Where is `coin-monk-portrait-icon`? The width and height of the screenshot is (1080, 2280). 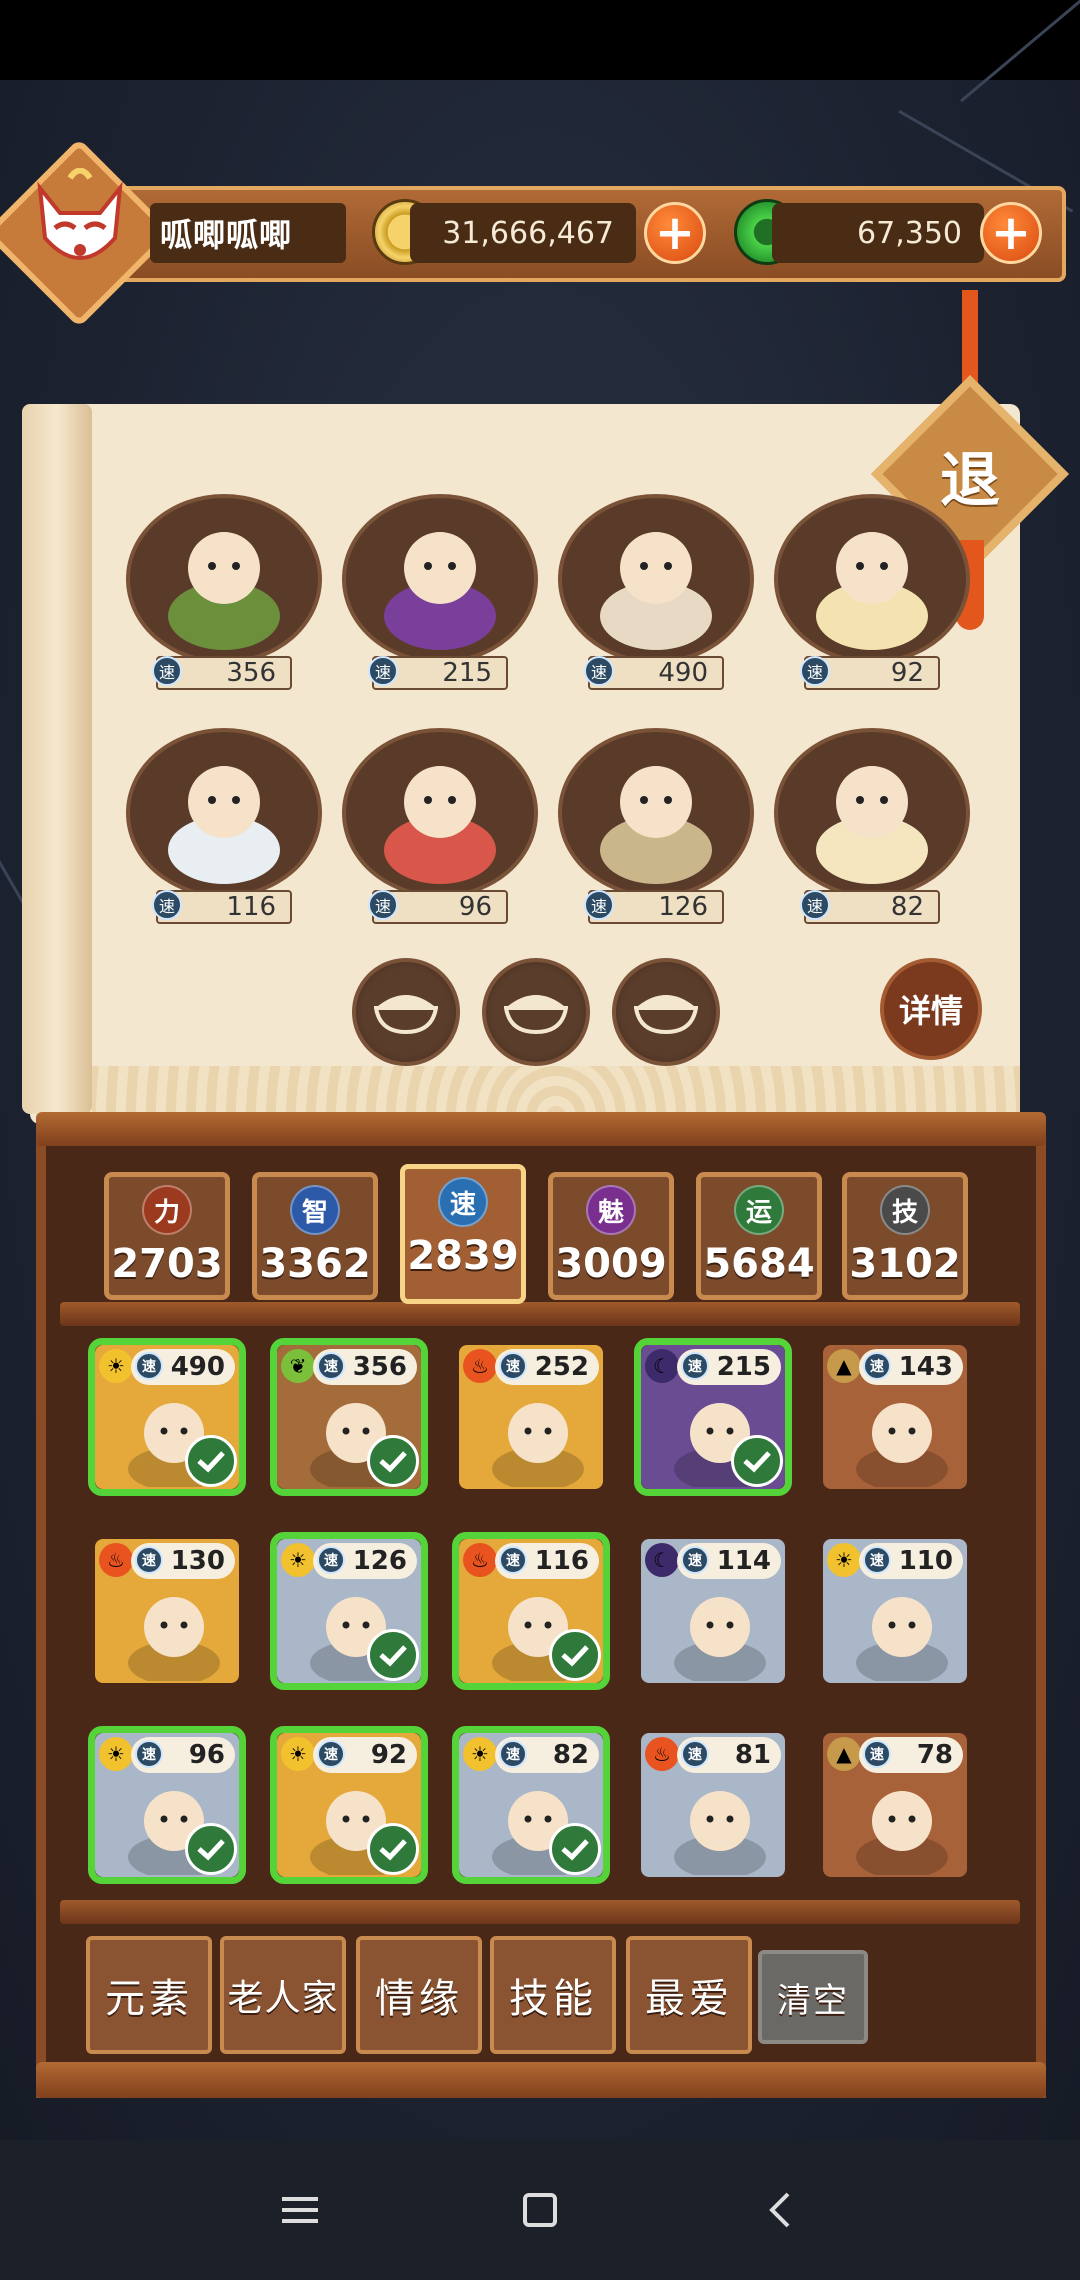 coin-monk-portrait-icon is located at coordinates (656, 825).